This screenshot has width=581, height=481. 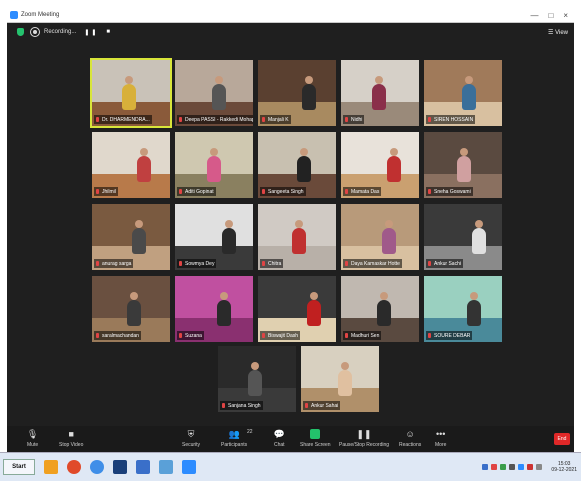 I want to click on participant-name: Aditi Gopinat, so click(x=199, y=191).